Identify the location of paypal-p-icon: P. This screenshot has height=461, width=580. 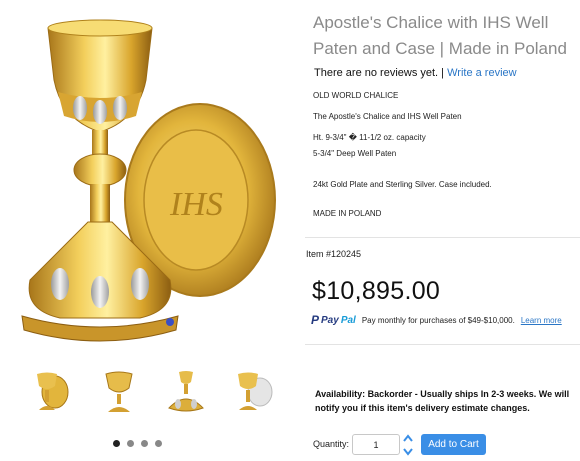
(315, 320).